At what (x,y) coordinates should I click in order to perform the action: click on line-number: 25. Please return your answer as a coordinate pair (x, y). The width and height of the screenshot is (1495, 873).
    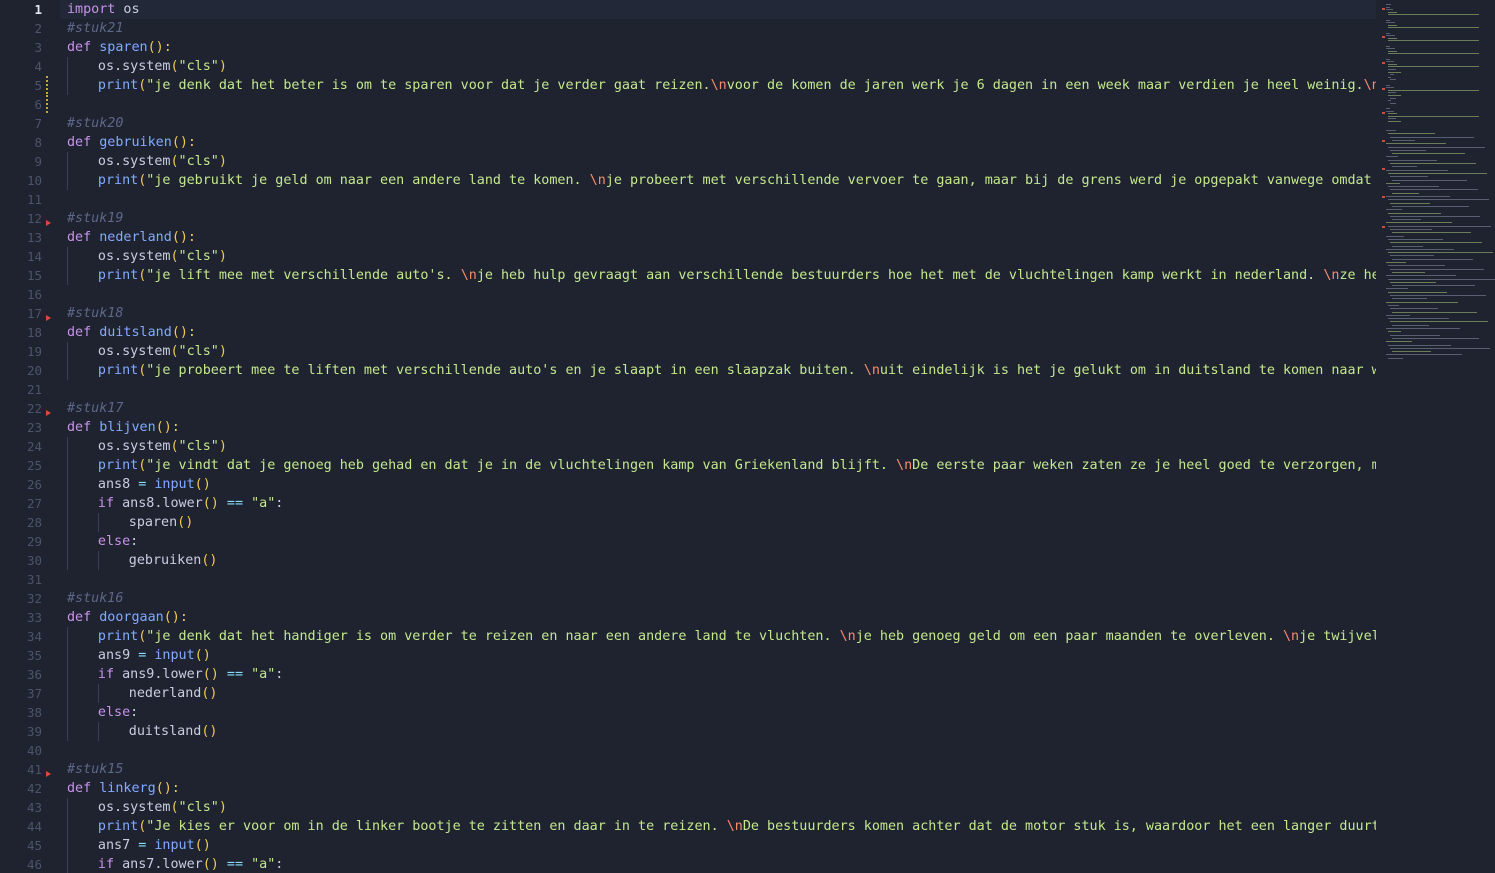
    Looking at the image, I should click on (30, 465).